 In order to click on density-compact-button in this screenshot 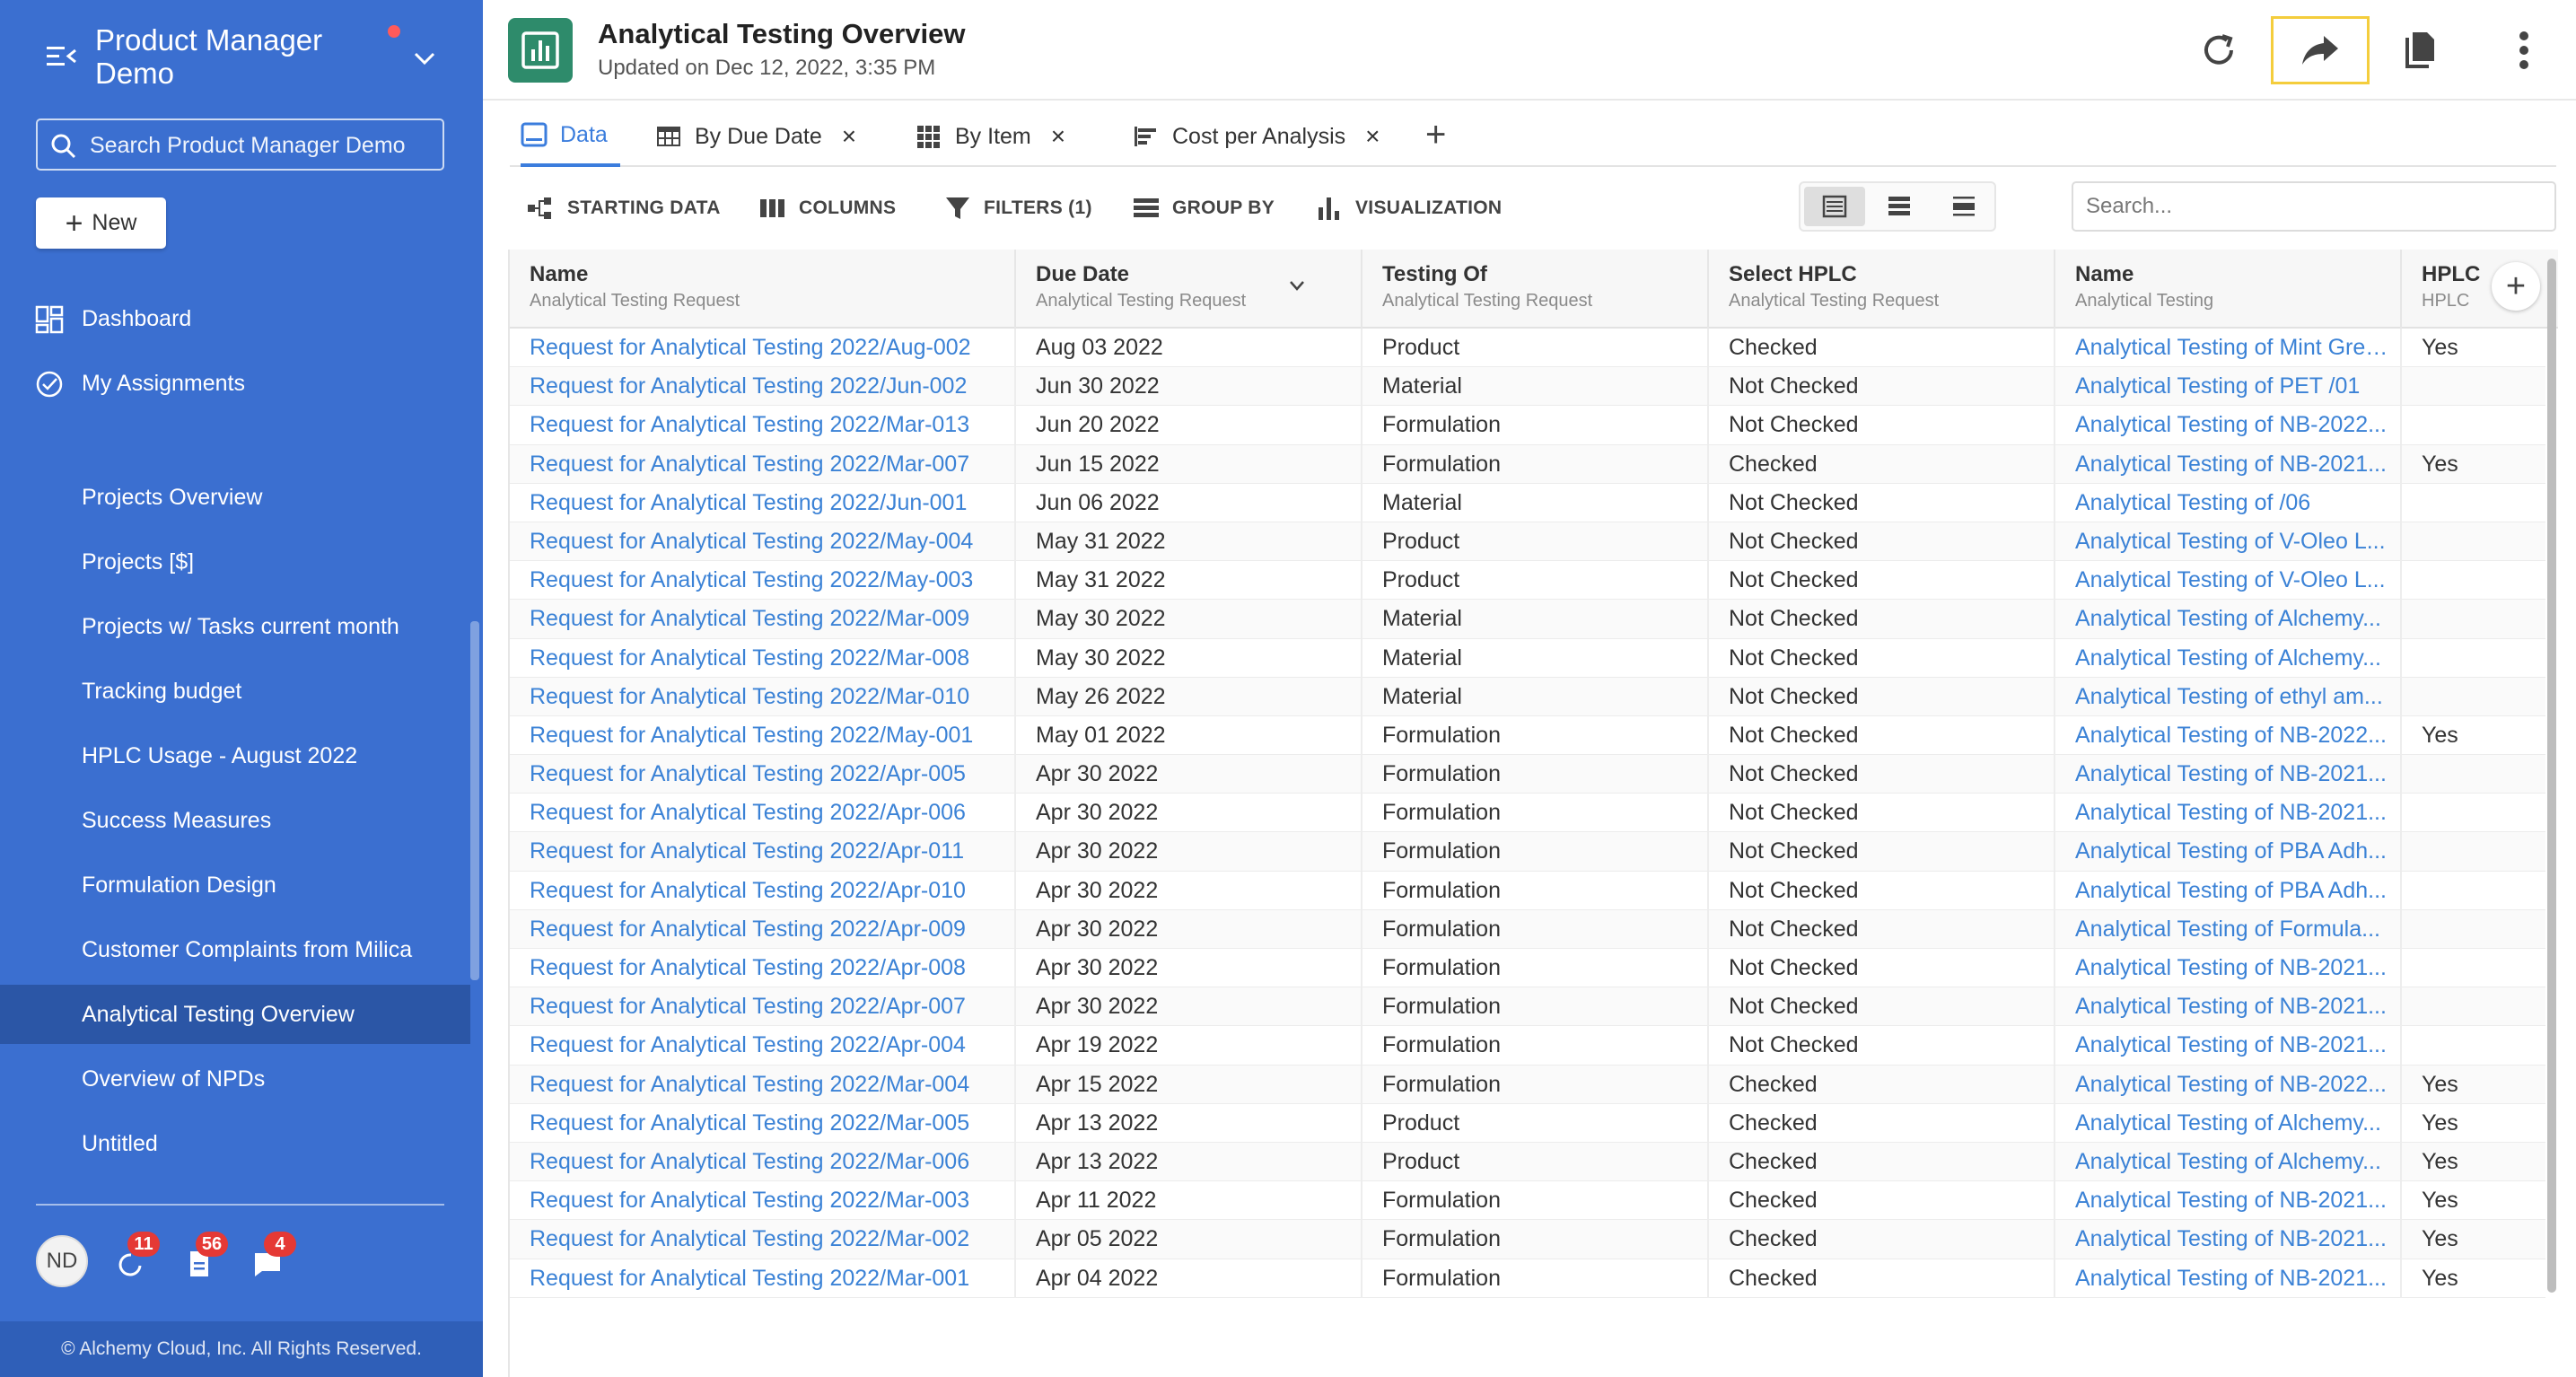, I will do `click(1834, 207)`.